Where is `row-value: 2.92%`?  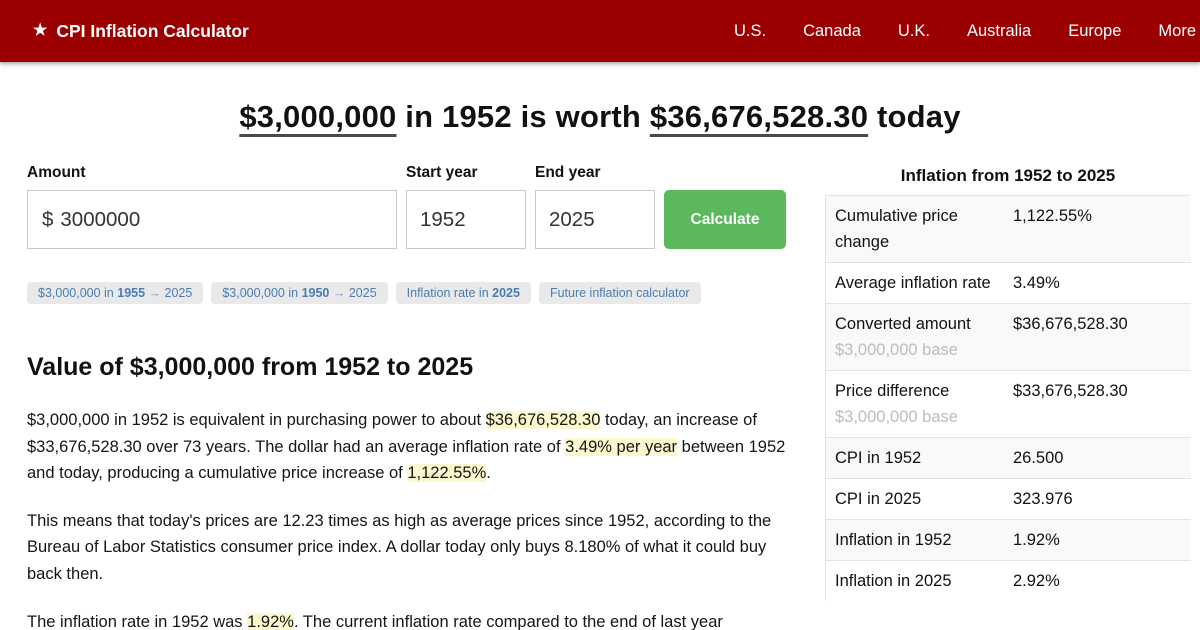
row-value: 2.92% is located at coordinates (1036, 581).